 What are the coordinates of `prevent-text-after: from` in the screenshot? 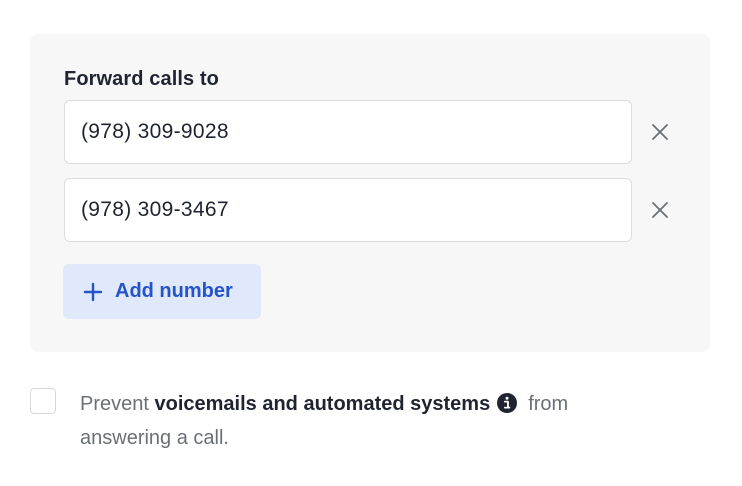 It's located at (548, 404).